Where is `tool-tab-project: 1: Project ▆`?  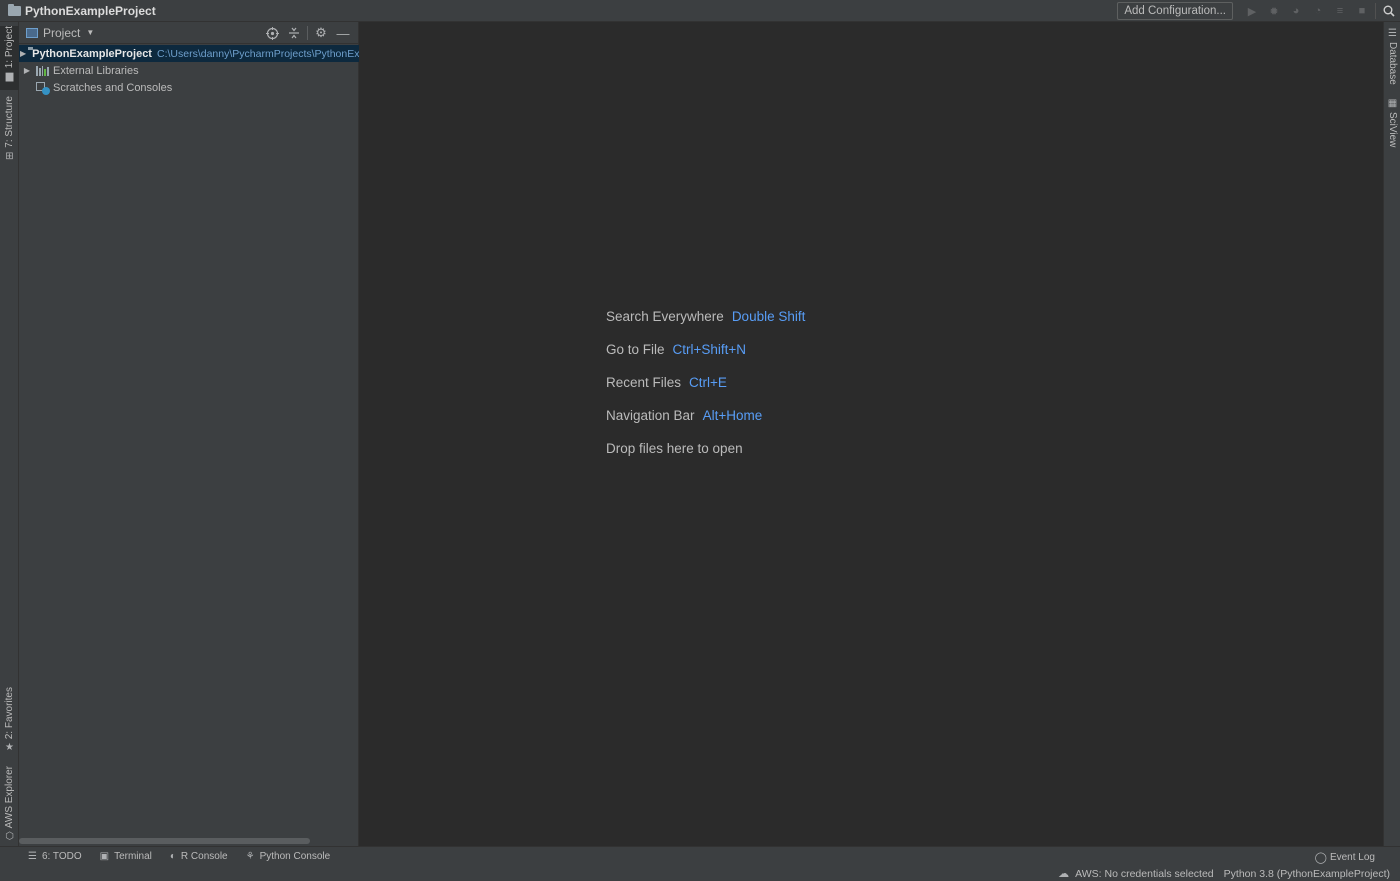 tool-tab-project: 1: Project ▆ is located at coordinates (9, 58).